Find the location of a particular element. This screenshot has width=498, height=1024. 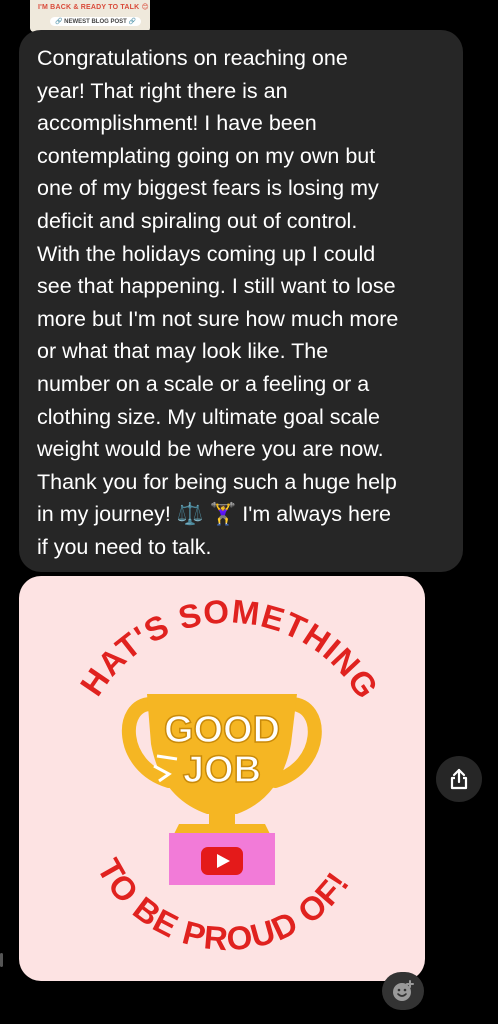

share-button is located at coordinates (459, 779).